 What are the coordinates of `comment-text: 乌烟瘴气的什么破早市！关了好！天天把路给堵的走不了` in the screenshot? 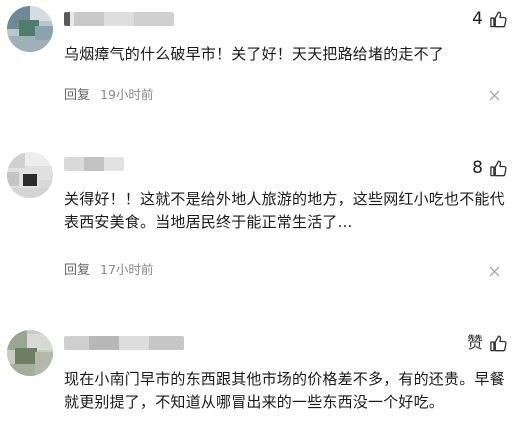 It's located at (254, 54).